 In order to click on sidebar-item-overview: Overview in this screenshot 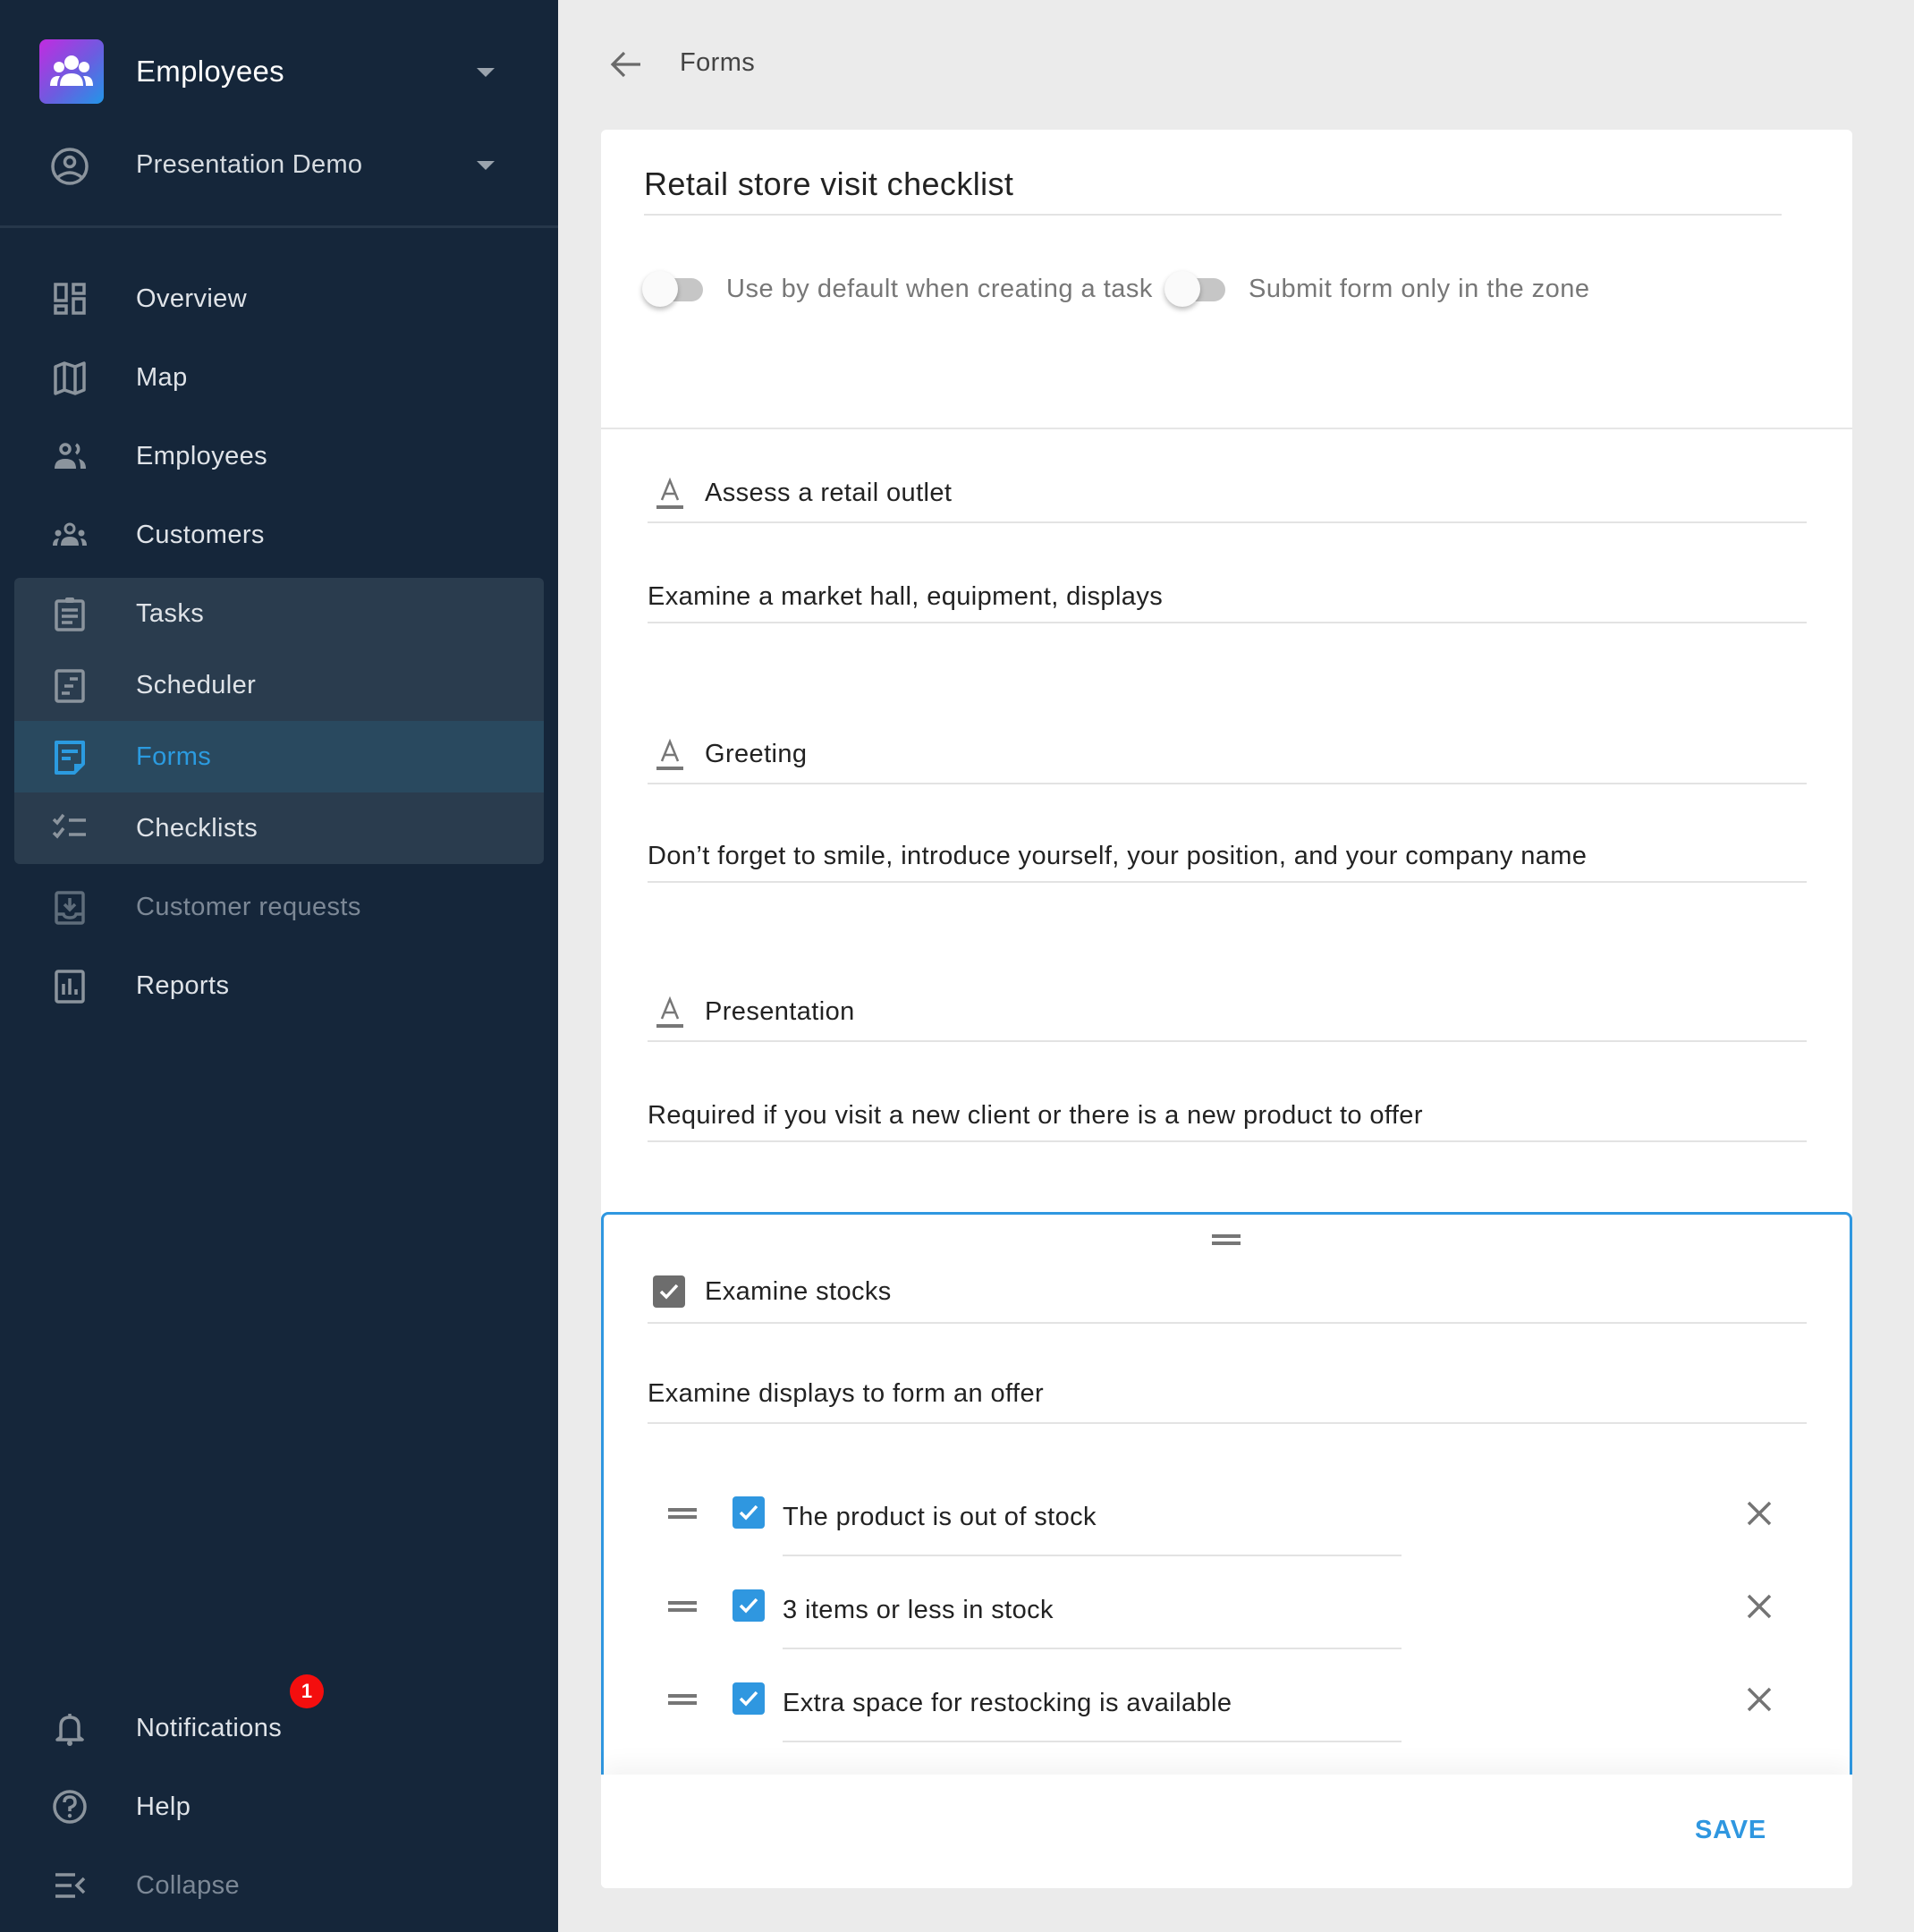, I will do `click(279, 299)`.